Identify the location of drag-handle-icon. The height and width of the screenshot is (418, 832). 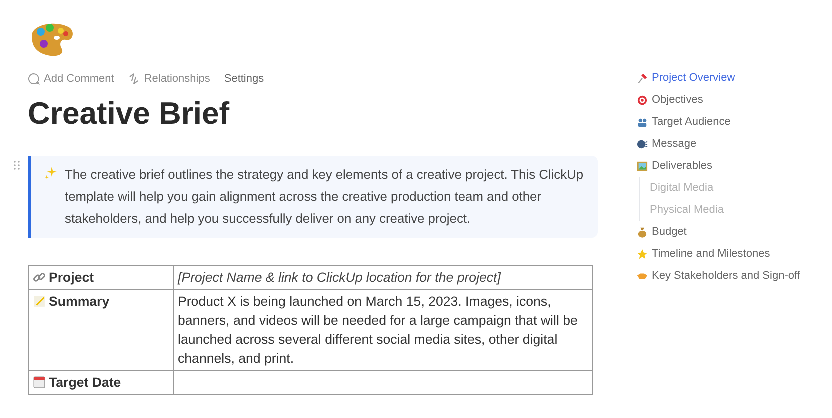
(17, 165).